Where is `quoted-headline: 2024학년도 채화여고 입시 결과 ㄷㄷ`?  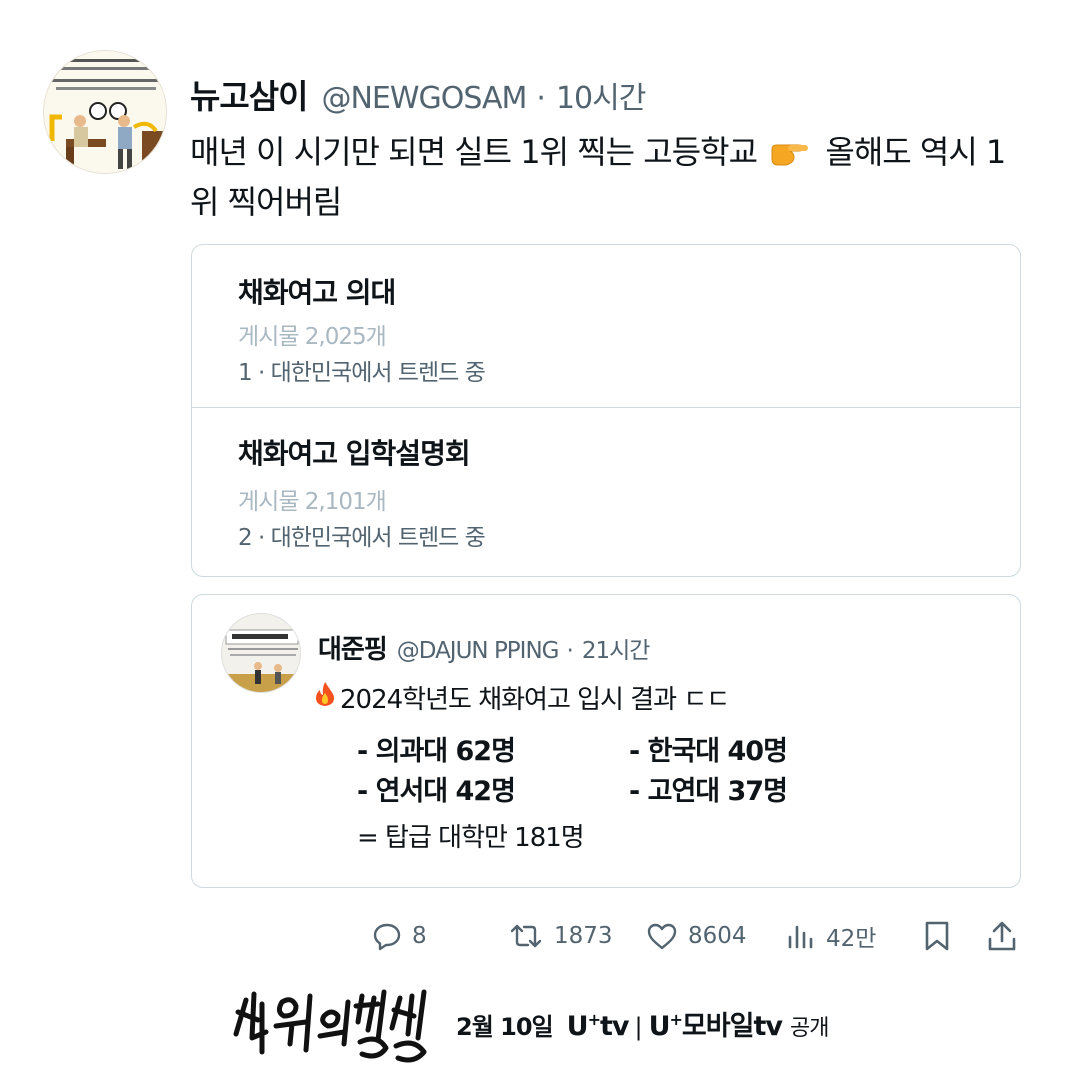 quoted-headline: 2024학년도 채화여고 입시 결과 ㄷㄷ is located at coordinates (535, 700).